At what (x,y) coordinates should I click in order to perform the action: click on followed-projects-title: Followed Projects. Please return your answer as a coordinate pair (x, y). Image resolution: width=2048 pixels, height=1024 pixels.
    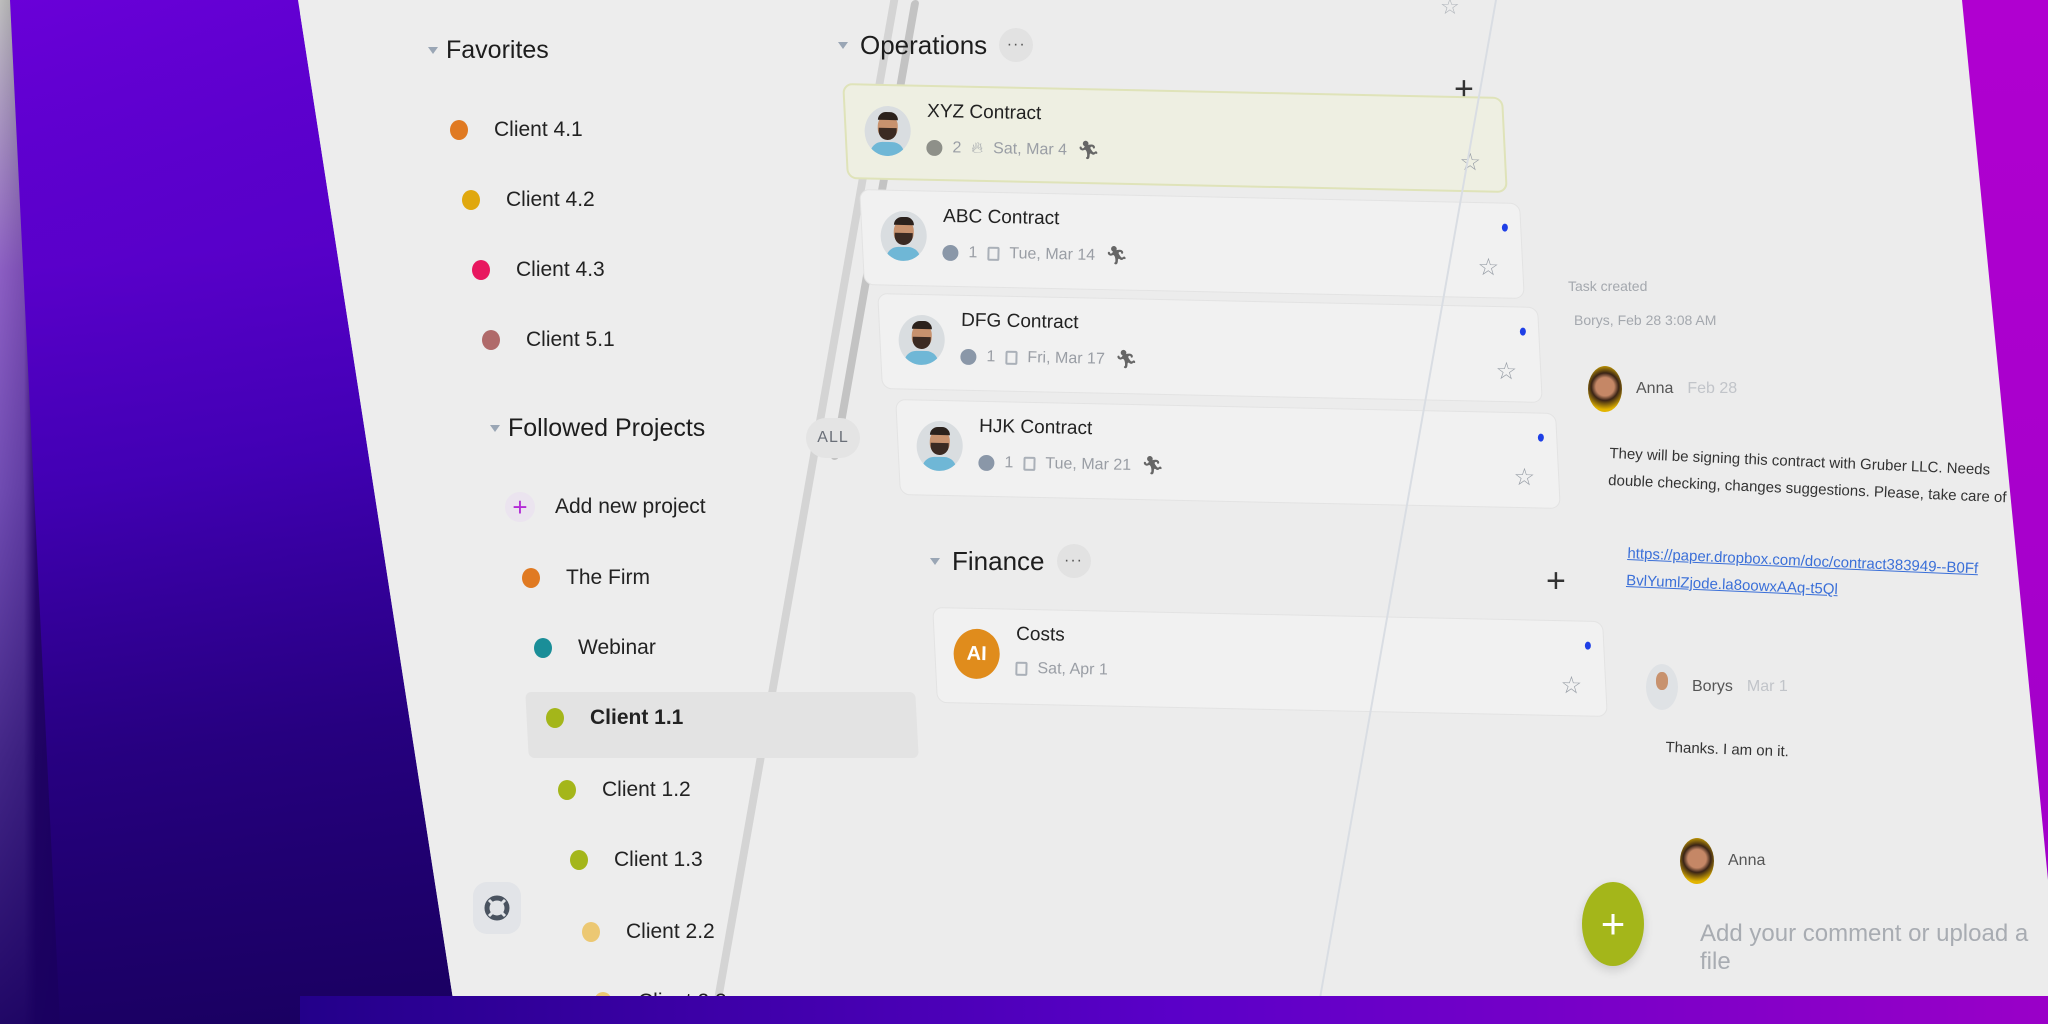
    Looking at the image, I should click on (607, 428).